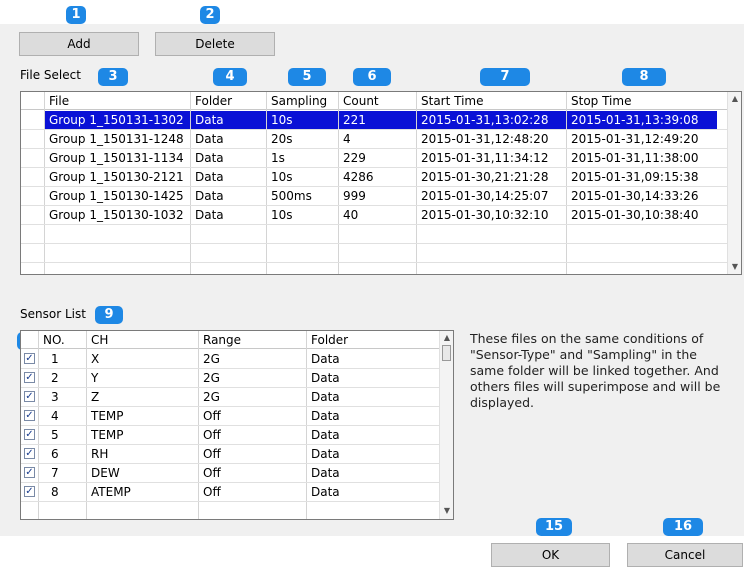 The image size is (744, 568). What do you see at coordinates (118, 139) in the screenshot?
I see `file-row-file: Group 1_150131-1248` at bounding box center [118, 139].